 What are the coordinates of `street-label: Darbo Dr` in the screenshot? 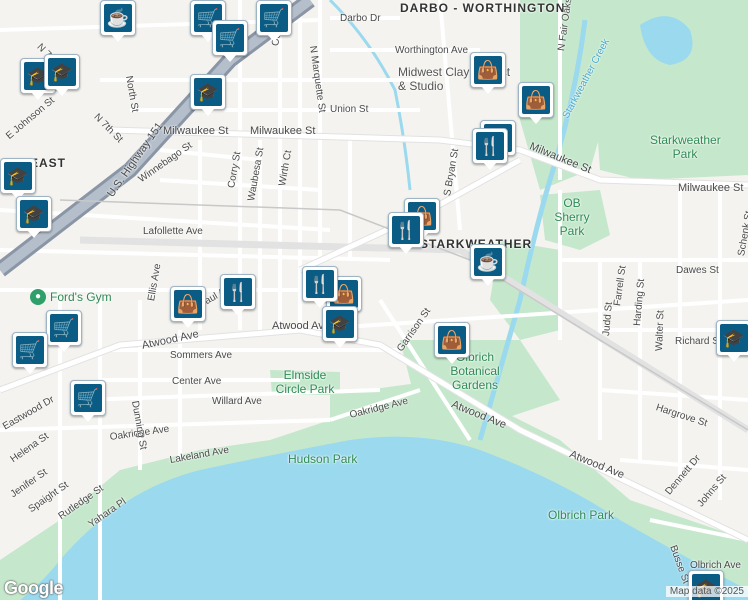 It's located at (360, 18).